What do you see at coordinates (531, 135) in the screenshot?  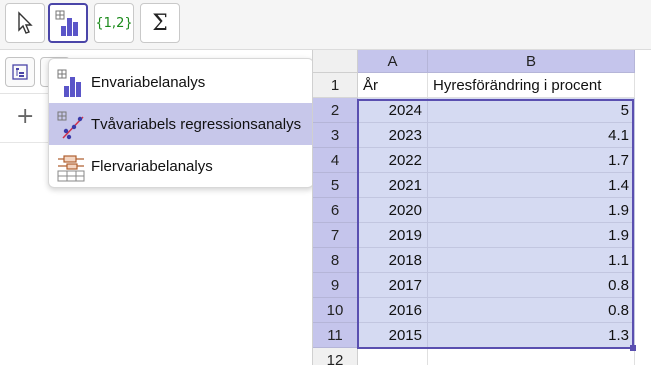 I see `cell-b3: 4.1` at bounding box center [531, 135].